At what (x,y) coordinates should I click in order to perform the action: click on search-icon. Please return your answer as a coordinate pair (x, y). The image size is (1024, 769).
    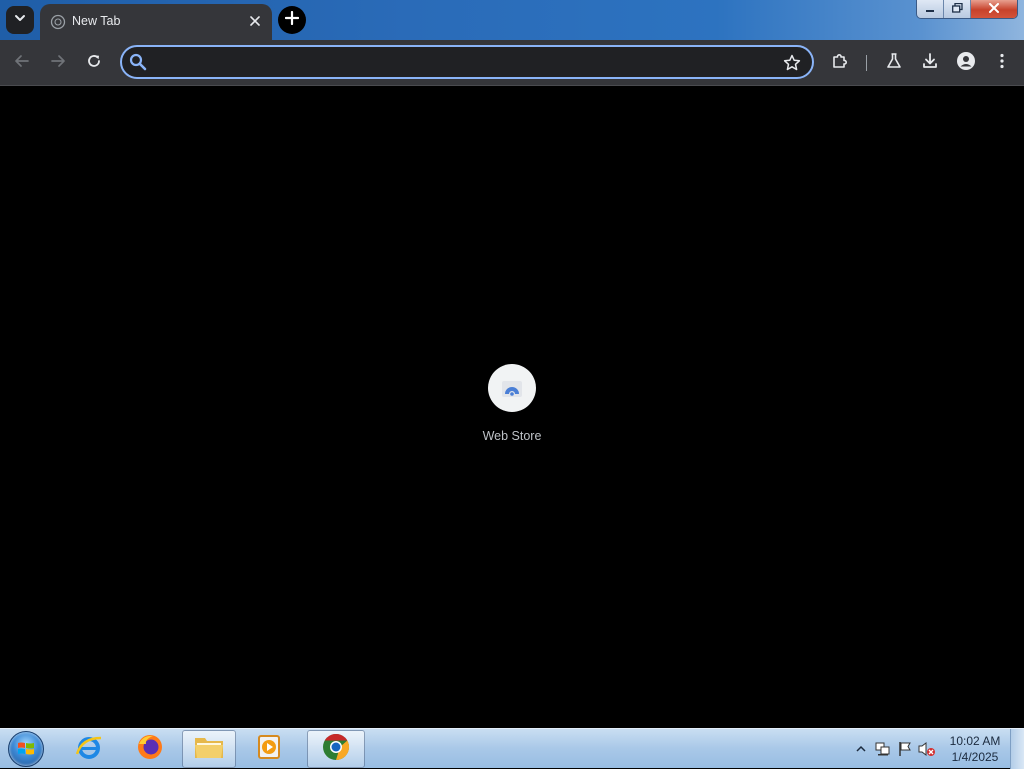
    Looking at the image, I should click on (138, 62).